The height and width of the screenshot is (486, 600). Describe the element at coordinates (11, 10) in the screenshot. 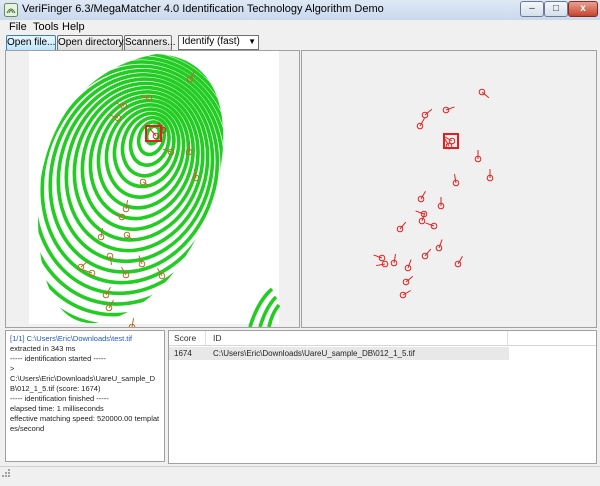

I see `fingerprint-app-icon` at that location.